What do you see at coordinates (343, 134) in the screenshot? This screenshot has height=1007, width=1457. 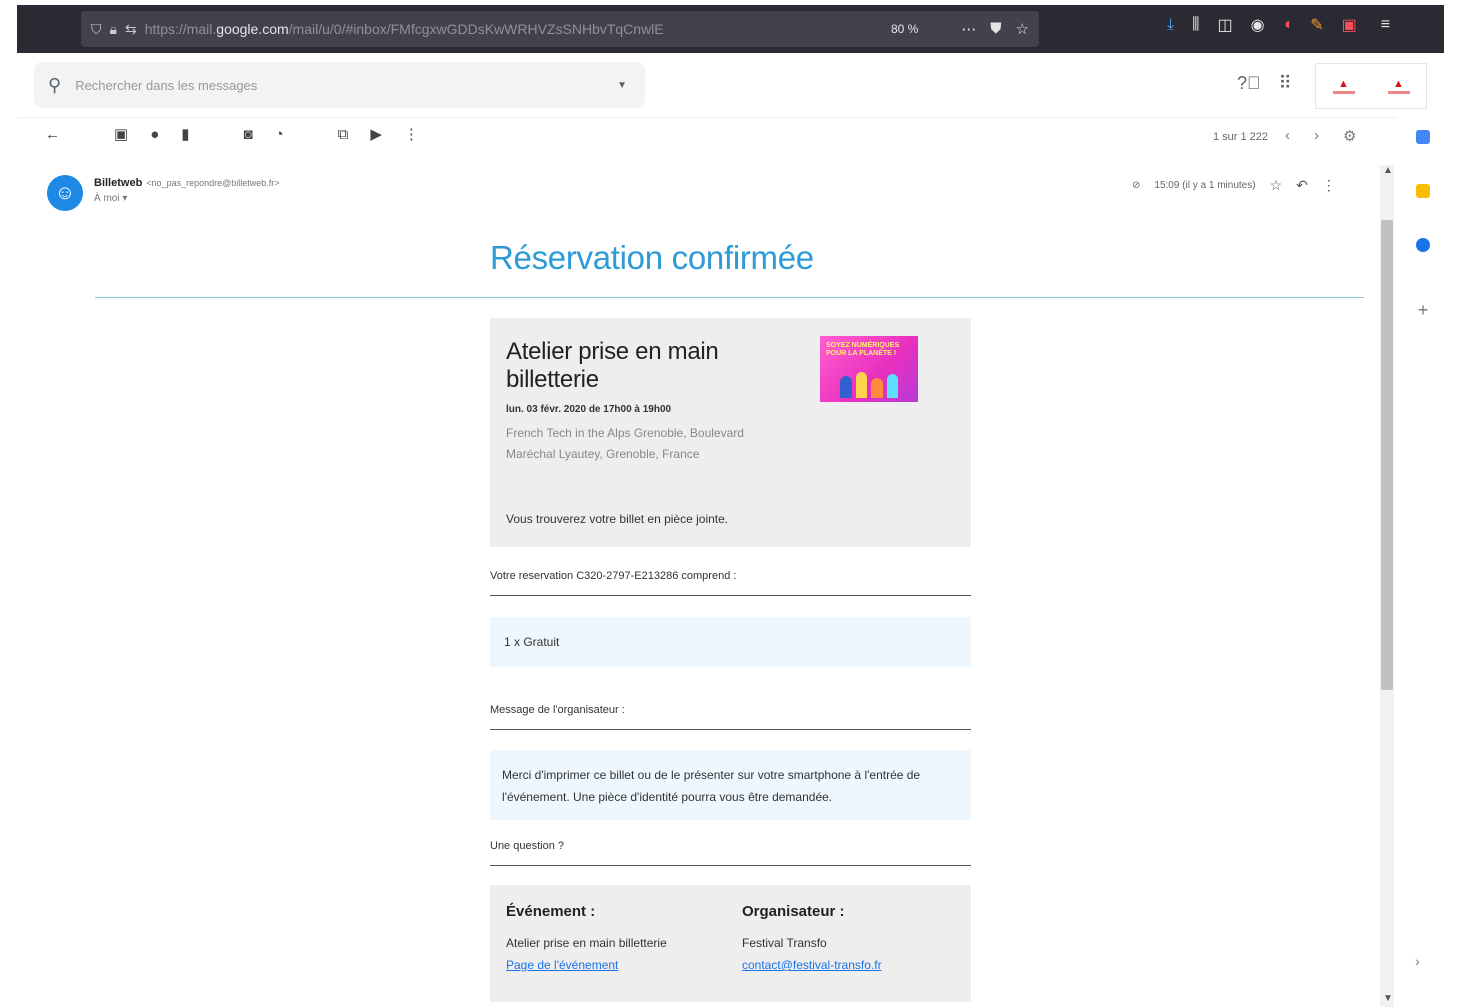 I see `move-to-icon: ⧉` at bounding box center [343, 134].